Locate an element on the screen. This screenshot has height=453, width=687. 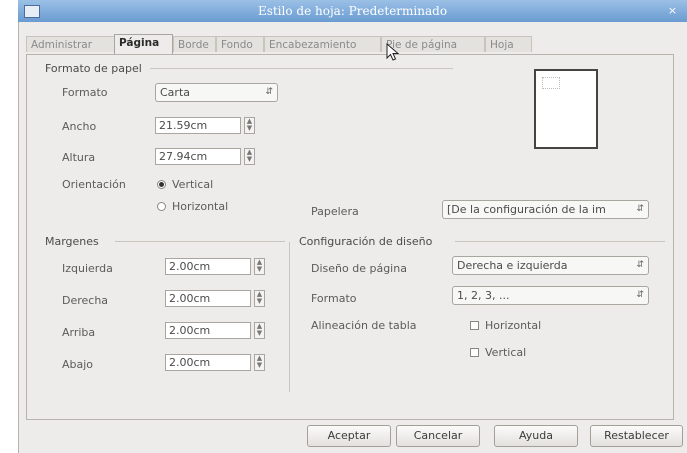
margin-bottom-spin-button: ▲ ▼ is located at coordinates (259, 362).